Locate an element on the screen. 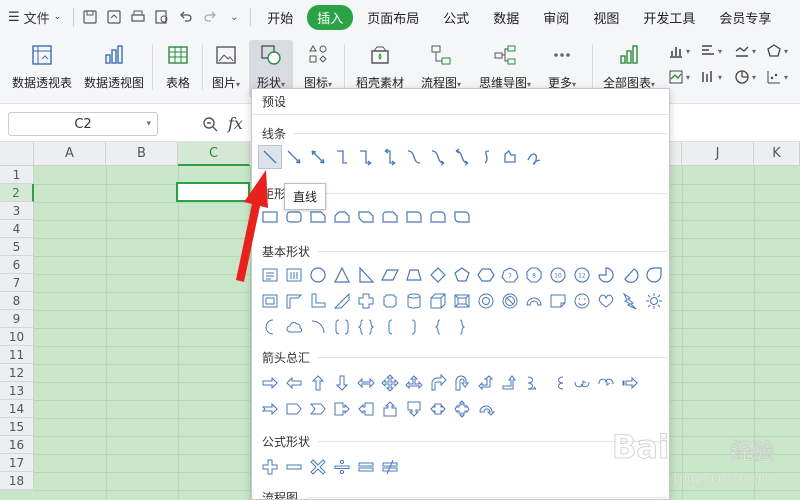 This screenshot has height=500, width=800. row-header-6: 6 is located at coordinates (17, 265).